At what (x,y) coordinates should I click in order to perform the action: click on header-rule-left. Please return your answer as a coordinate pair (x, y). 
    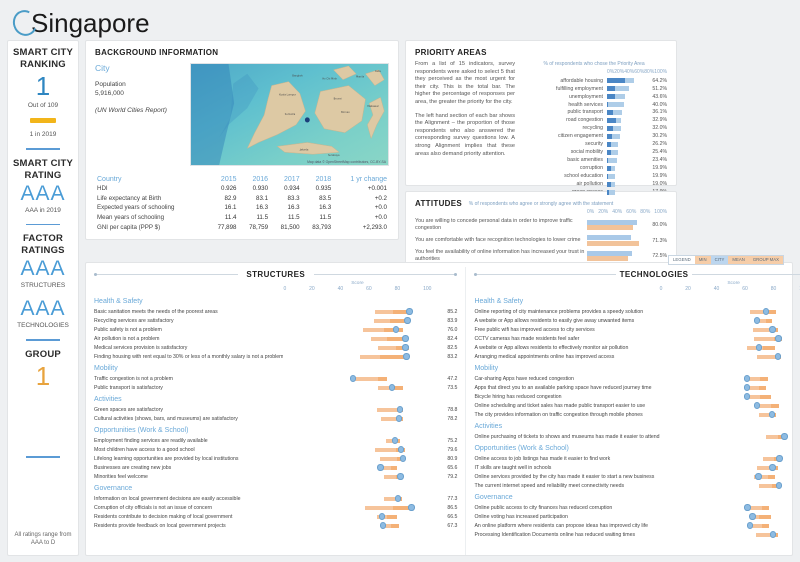
    Looking at the image, I should click on (166, 274).